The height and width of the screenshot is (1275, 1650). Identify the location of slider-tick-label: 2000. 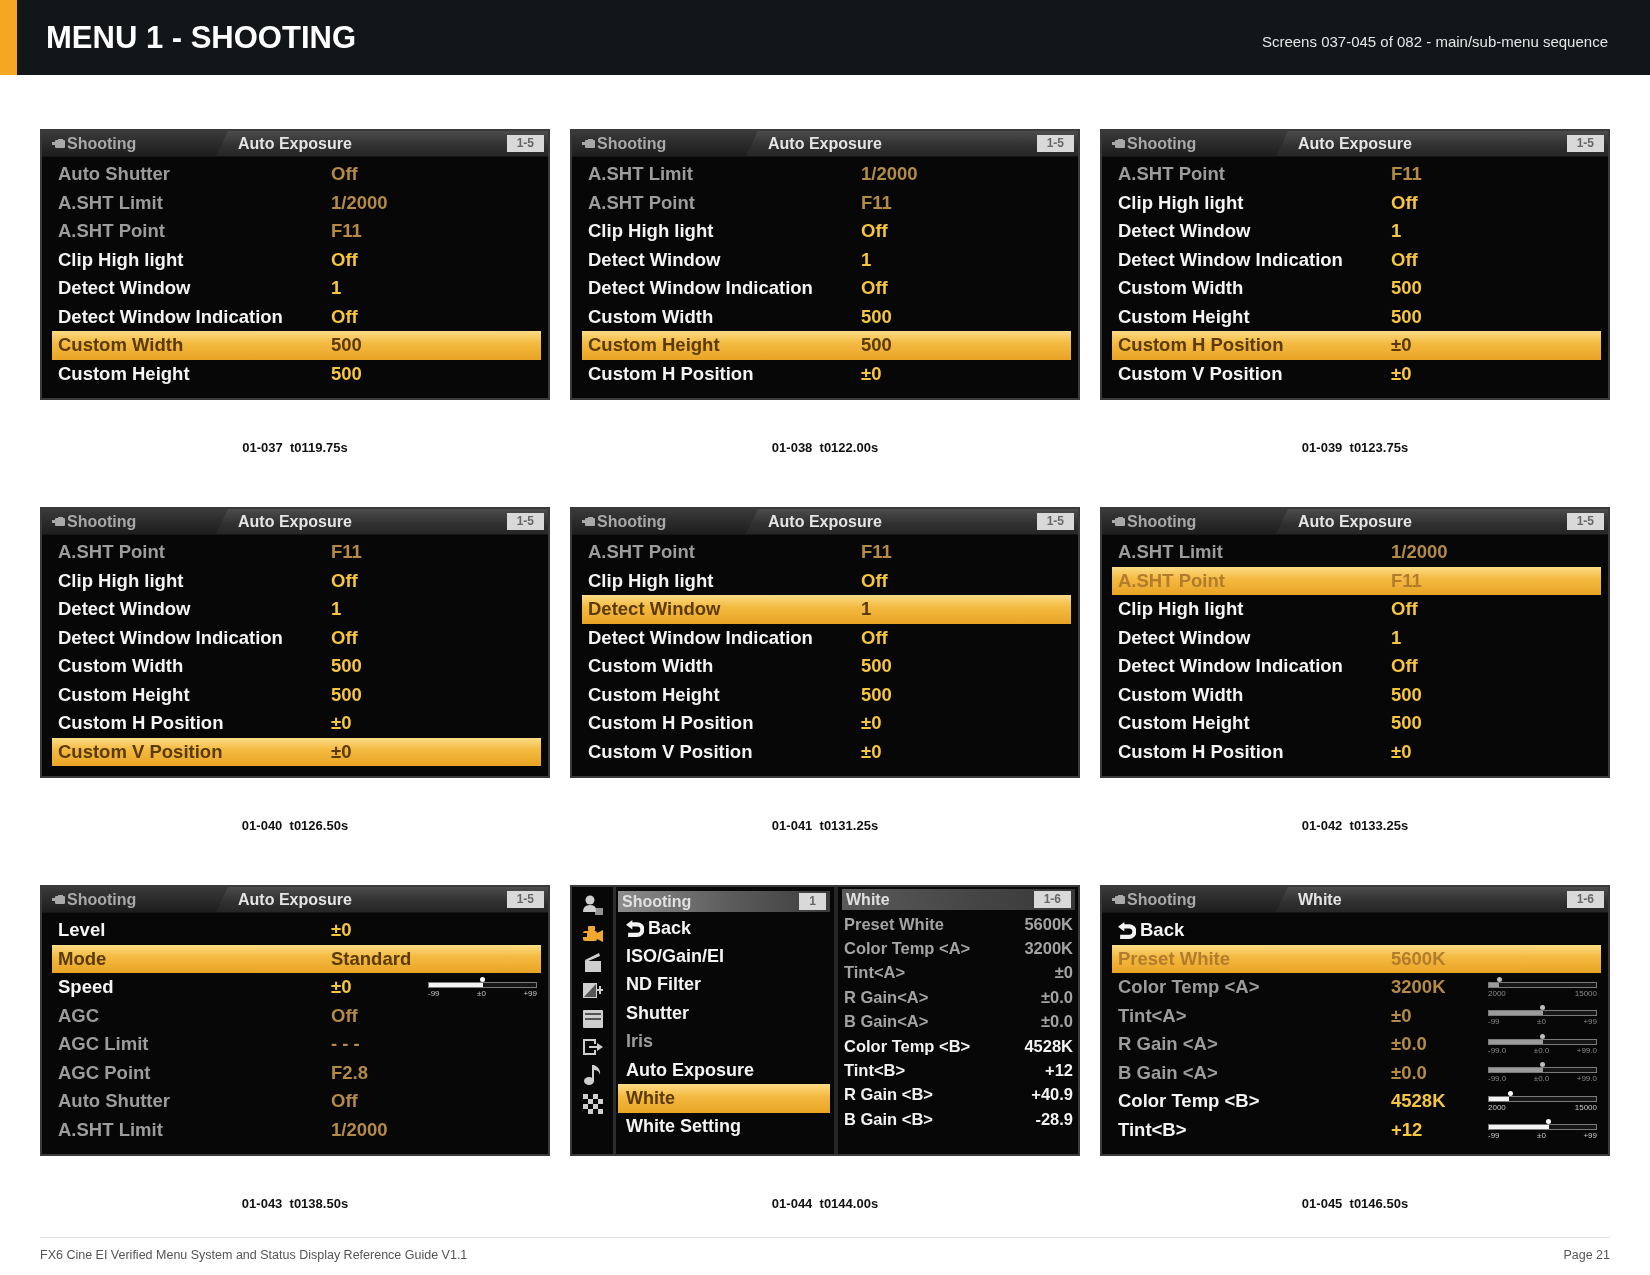
(1497, 993).